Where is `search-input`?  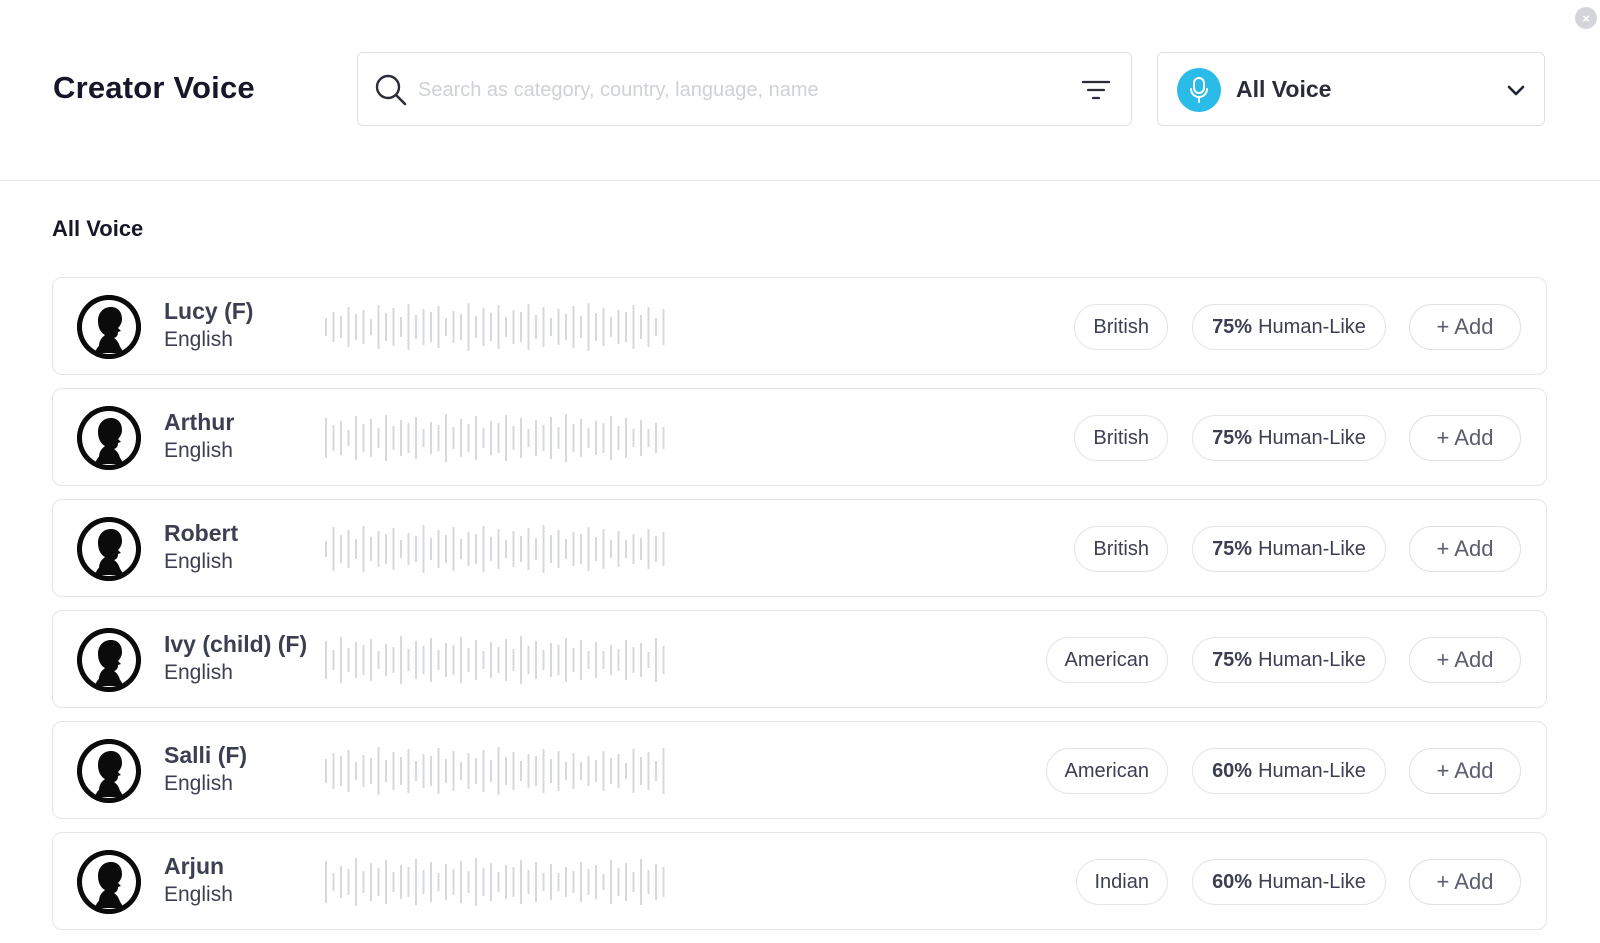
search-input is located at coordinates (733, 90).